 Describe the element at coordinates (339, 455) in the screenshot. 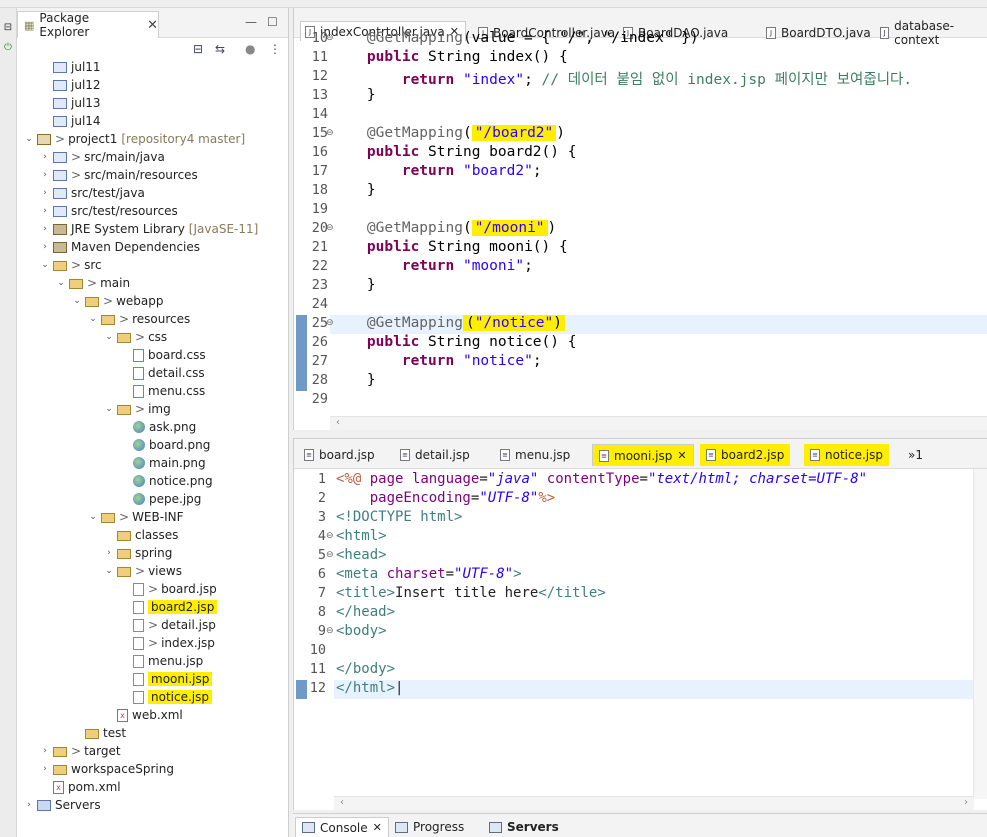

I see `jsp-editor-tab: ≡ board.jsp` at that location.